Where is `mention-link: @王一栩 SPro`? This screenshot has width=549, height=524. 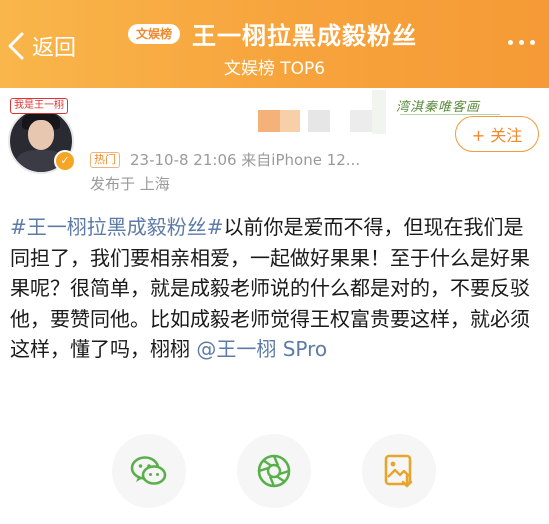 mention-link: @王一栩 SPro is located at coordinates (261, 349).